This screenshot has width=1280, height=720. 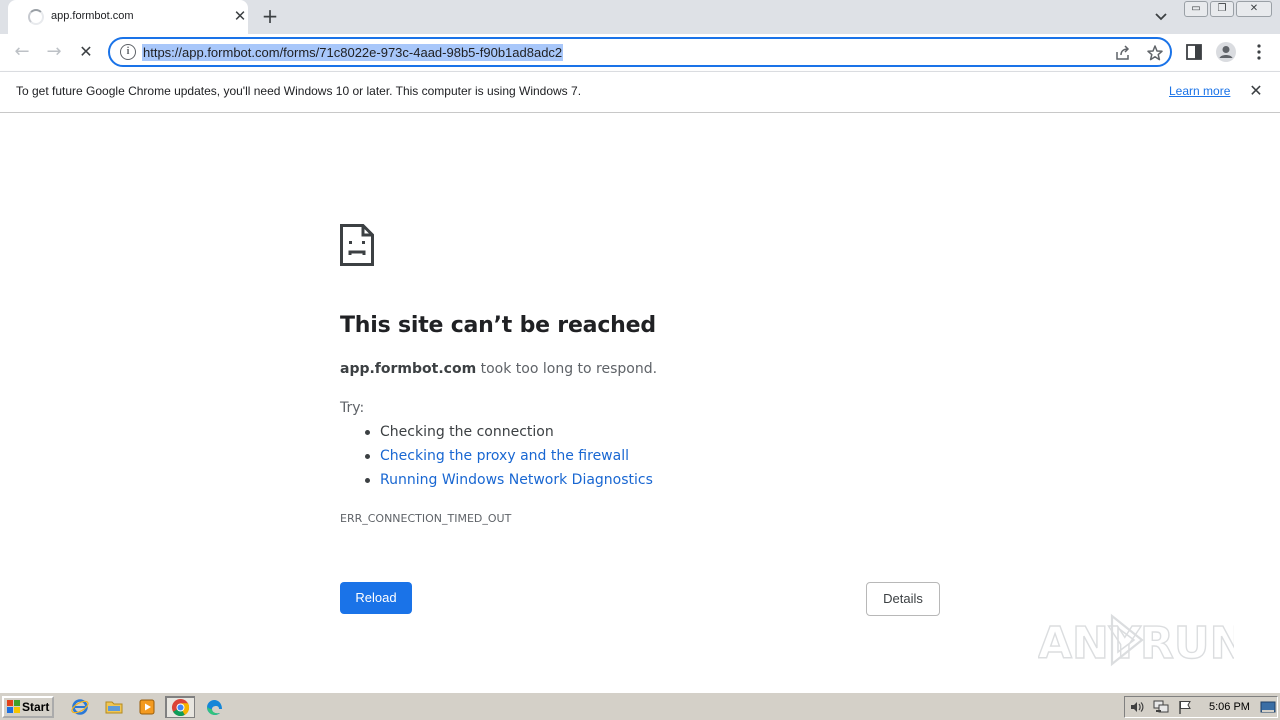 What do you see at coordinates (640, 706) in the screenshot?
I see `windows-taskbar: Start 5:06 PM` at bounding box center [640, 706].